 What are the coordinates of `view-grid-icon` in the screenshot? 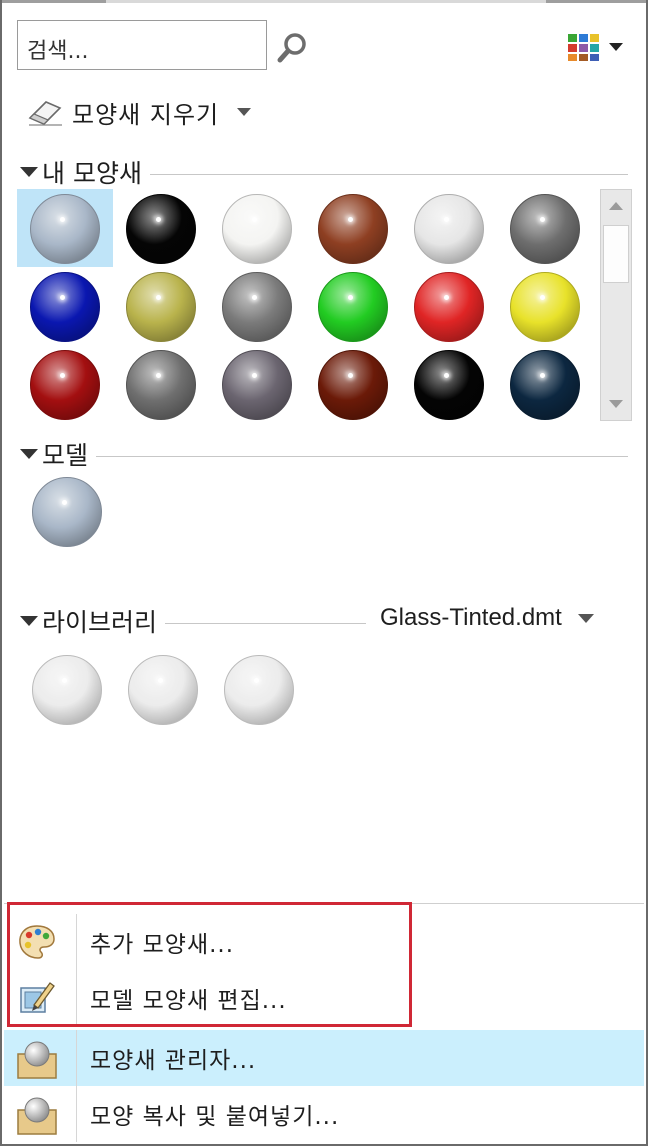 It's located at (596, 47).